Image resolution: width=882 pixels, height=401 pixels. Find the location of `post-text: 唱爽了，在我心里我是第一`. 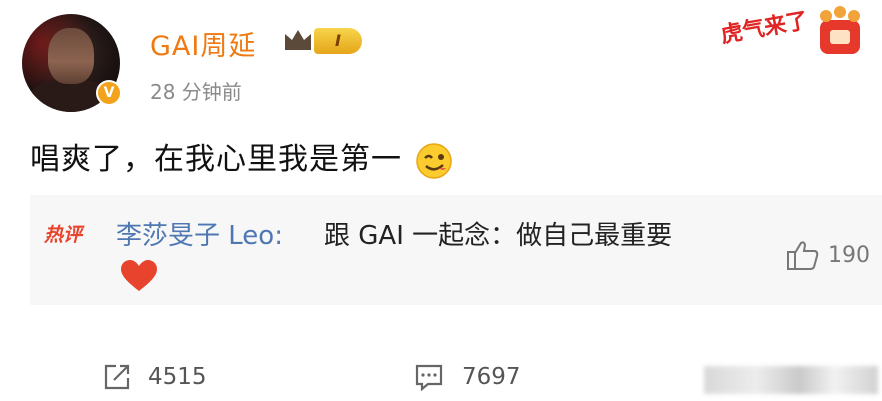

post-text: 唱爽了，在我心里我是第一 is located at coordinates (241, 157).